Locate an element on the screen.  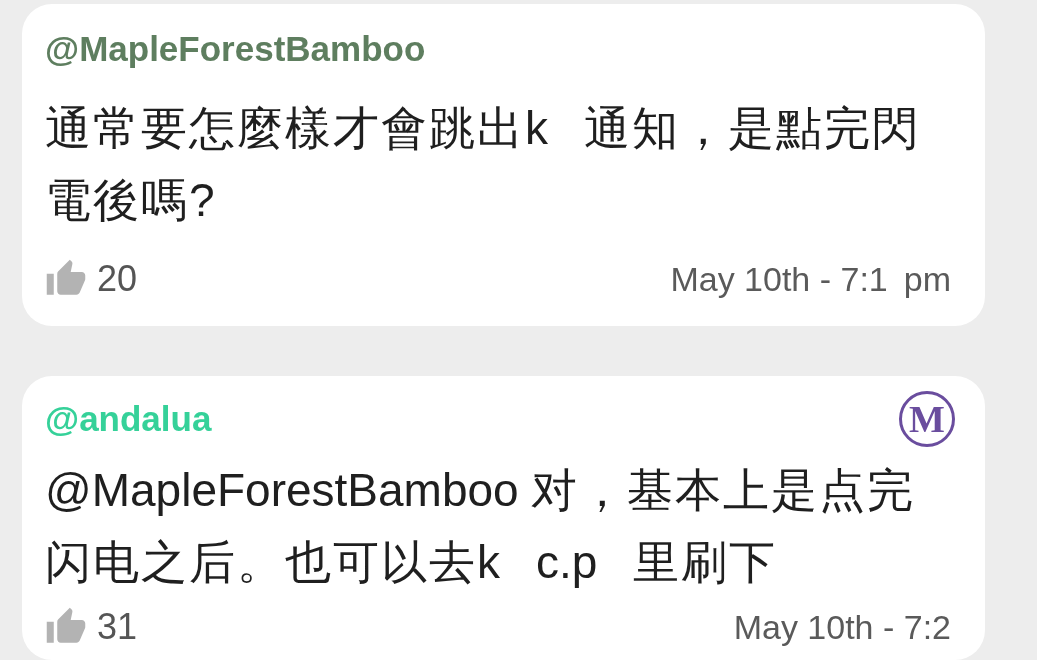
like-count: 20 is located at coordinates (117, 279).